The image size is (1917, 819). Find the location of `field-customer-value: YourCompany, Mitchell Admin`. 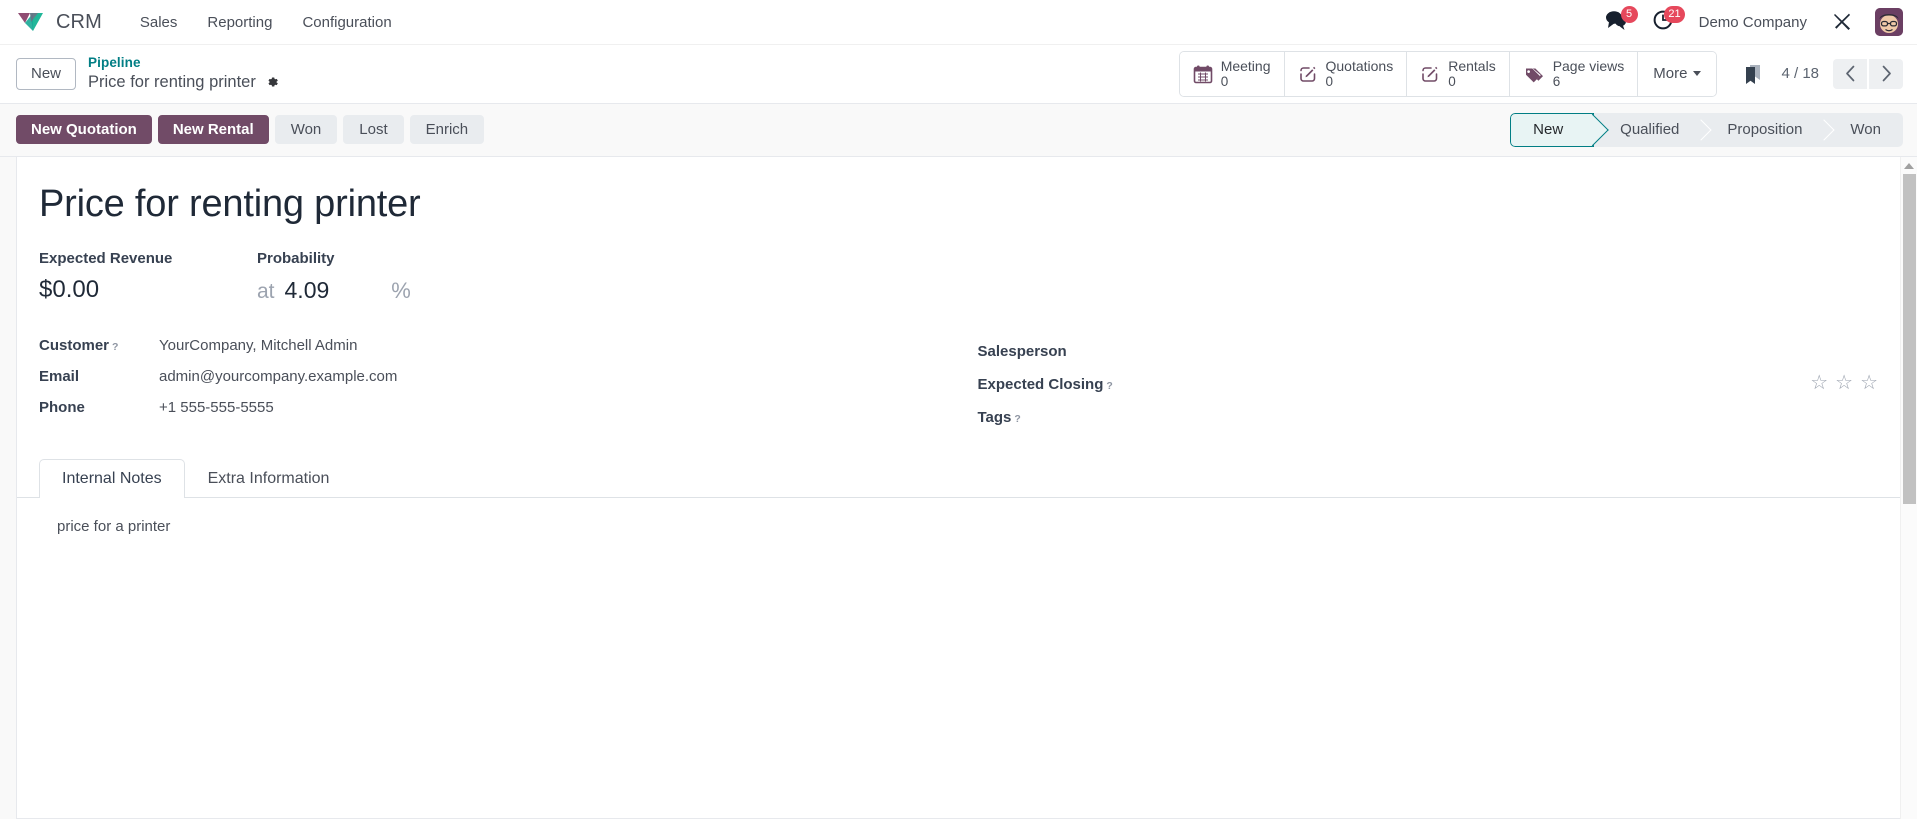

field-customer-value: YourCompany, Mitchell Admin is located at coordinates (549, 346).